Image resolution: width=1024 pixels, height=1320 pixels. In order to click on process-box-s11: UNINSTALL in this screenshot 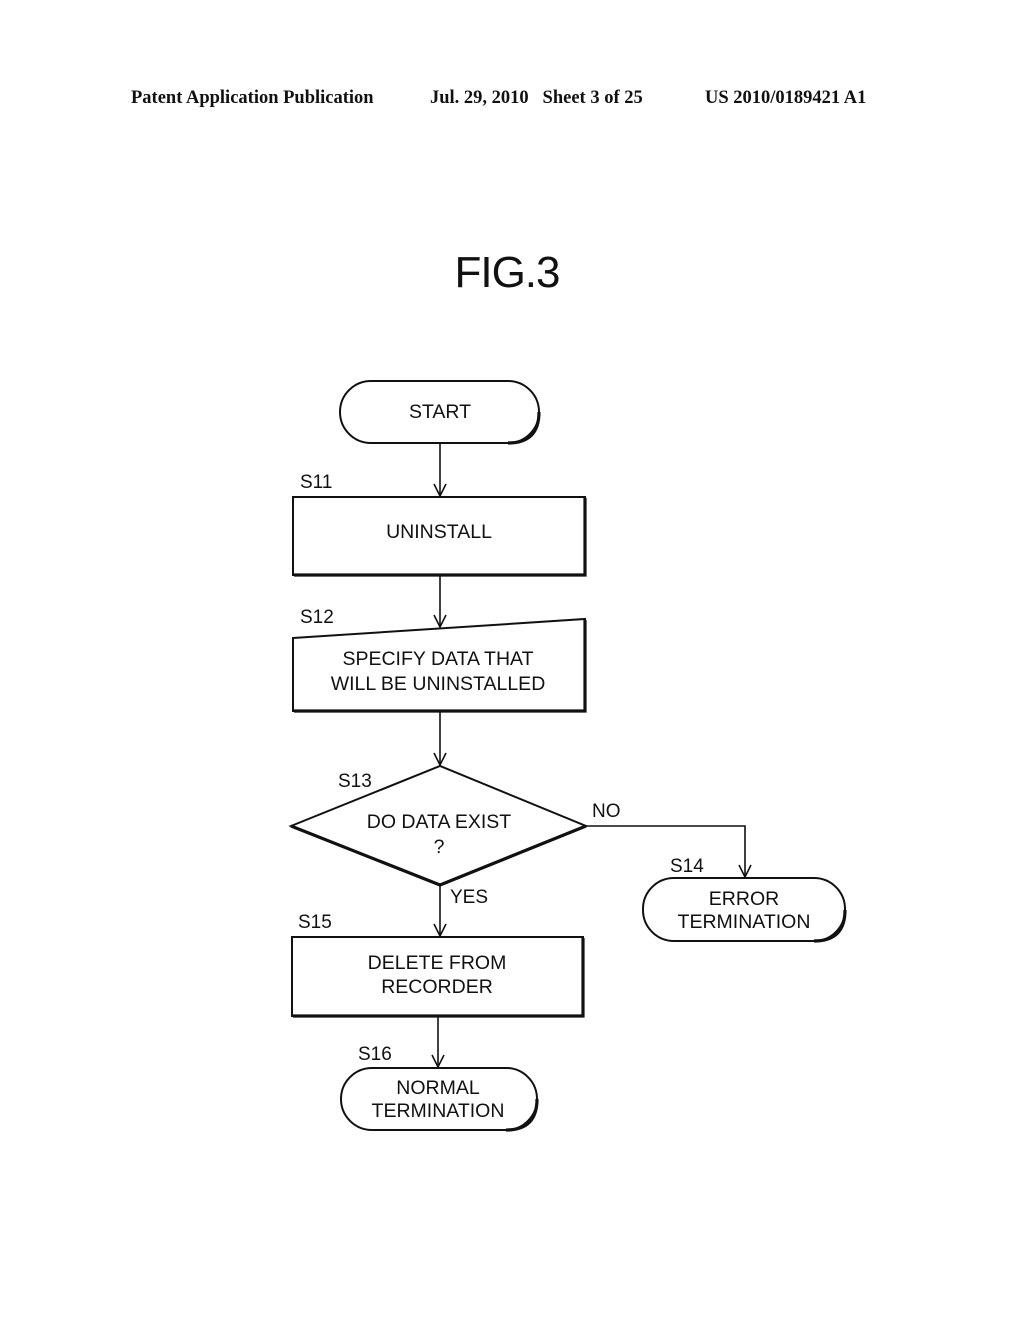, I will do `click(439, 536)`.